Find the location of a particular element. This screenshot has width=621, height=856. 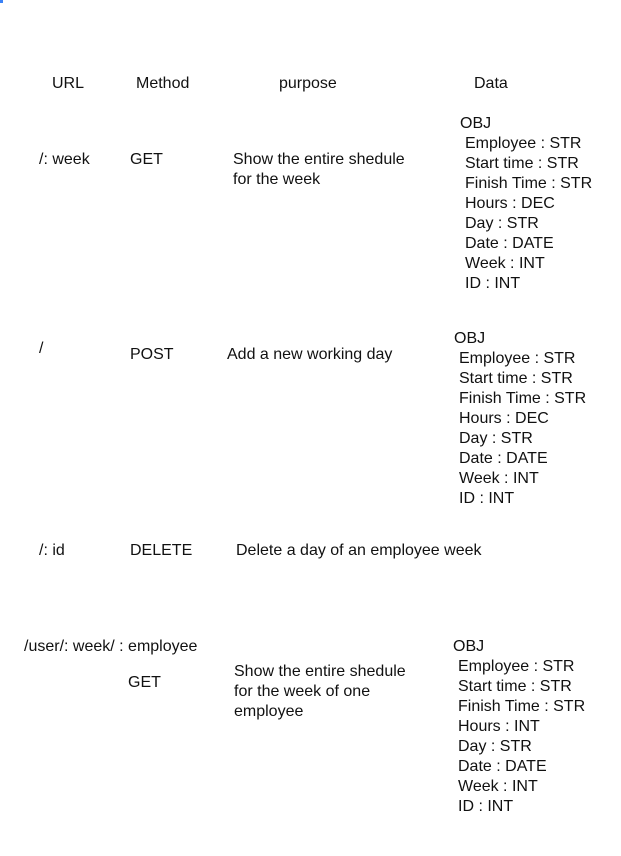

corner-marker is located at coordinates (1, 1).